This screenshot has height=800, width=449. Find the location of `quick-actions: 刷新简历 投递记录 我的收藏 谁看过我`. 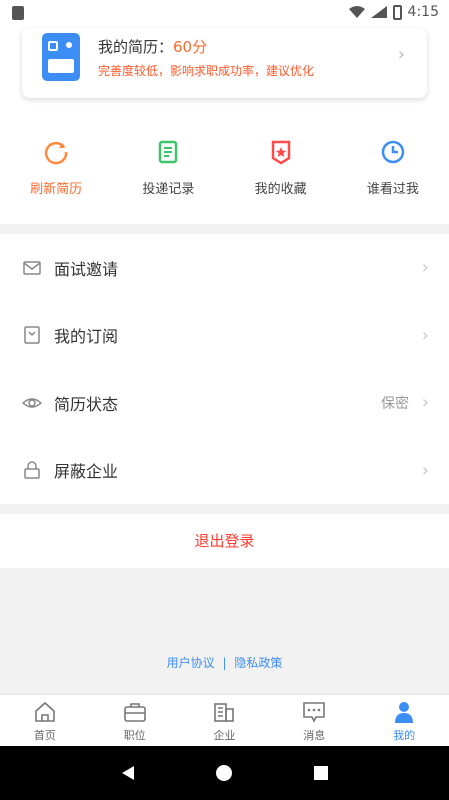

quick-actions: 刷新简历 投递记录 我的收藏 谁看过我 is located at coordinates (224, 168).